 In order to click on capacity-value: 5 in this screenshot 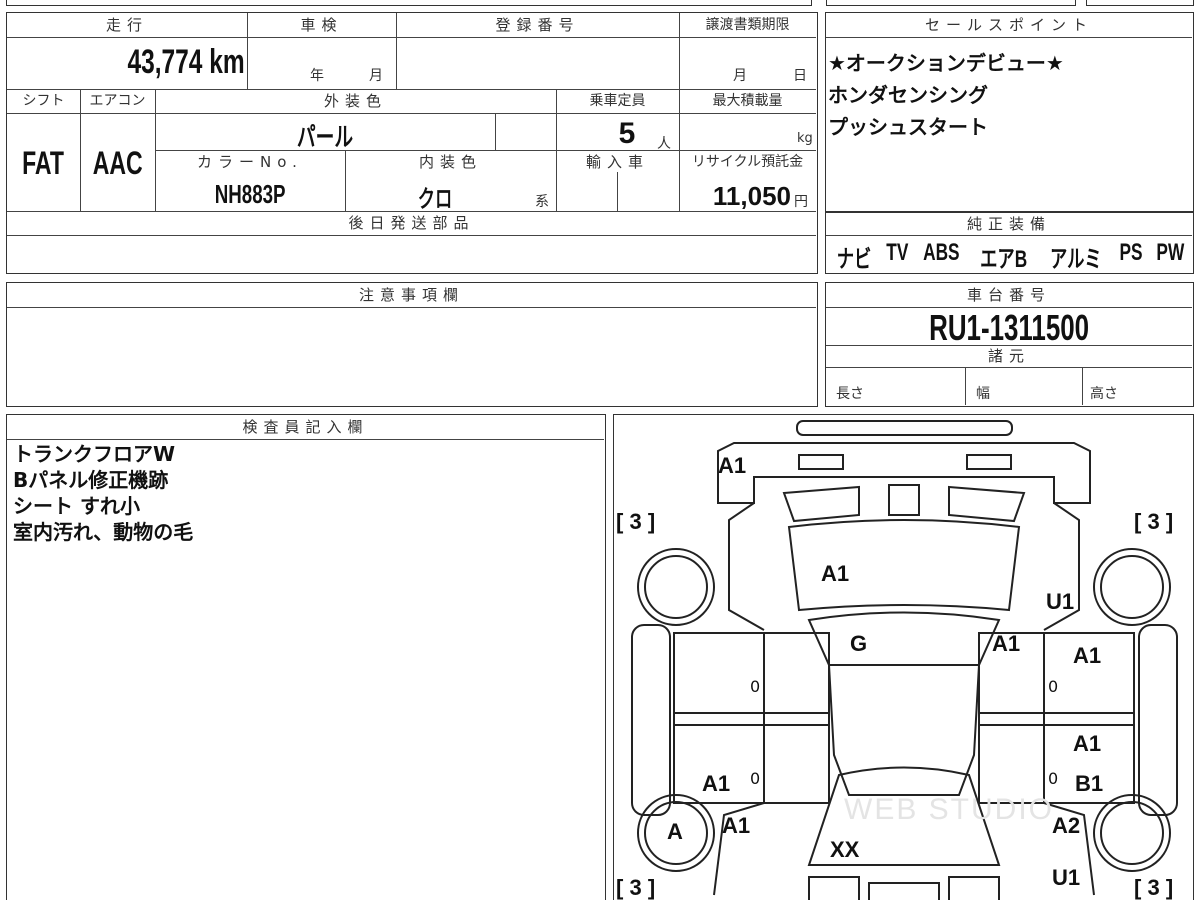, I will do `click(627, 133)`.